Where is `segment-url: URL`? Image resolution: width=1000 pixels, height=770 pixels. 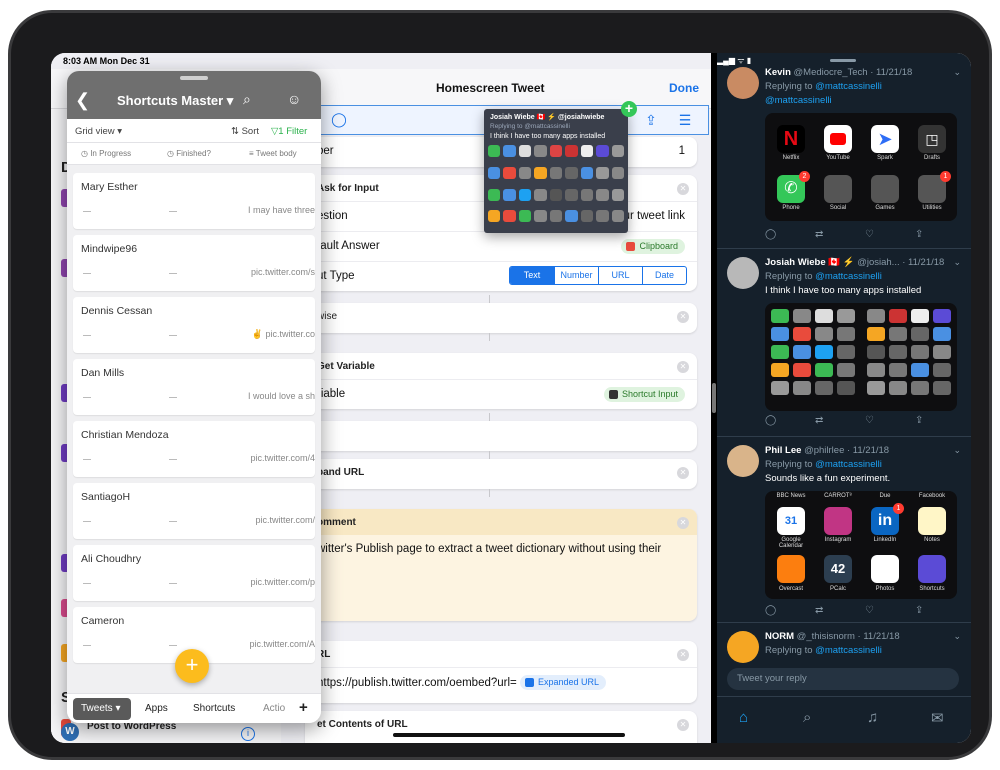
segment-url: URL is located at coordinates (620, 275).